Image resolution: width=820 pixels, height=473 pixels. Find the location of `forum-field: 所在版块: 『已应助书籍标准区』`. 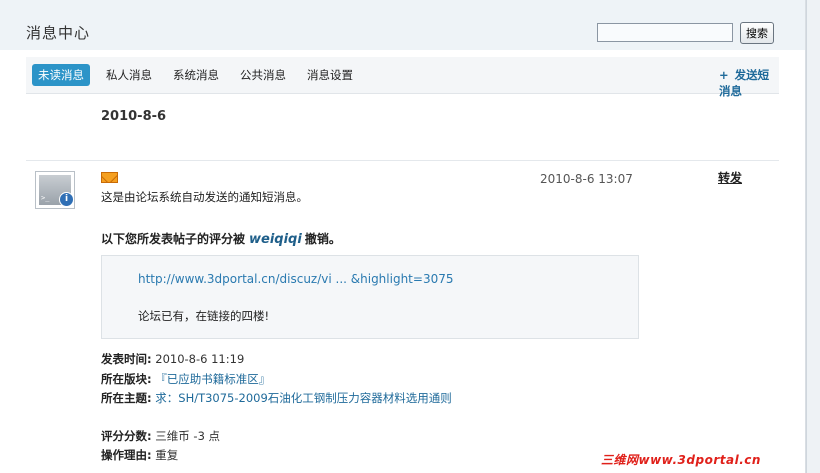

forum-field: 所在版块: 『已应助书籍标准区』 is located at coordinates (185, 379).